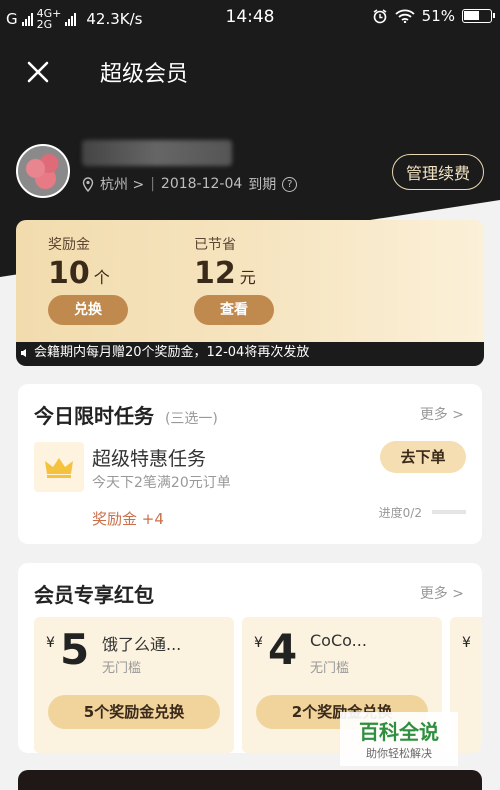 This screenshot has width=500, height=790. I want to click on manage-renewal-button: 管理续费, so click(437, 172).